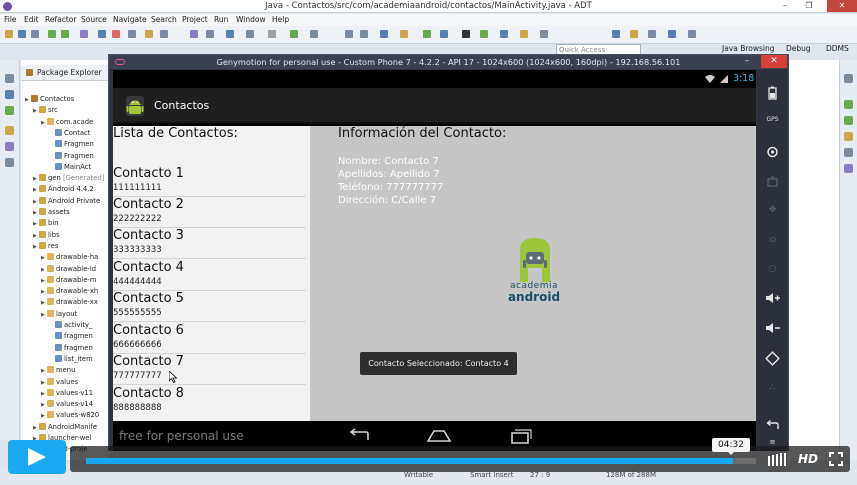 The width and height of the screenshot is (857, 485). I want to click on contact-item-8: Contacto 8 888888888, so click(209, 401).